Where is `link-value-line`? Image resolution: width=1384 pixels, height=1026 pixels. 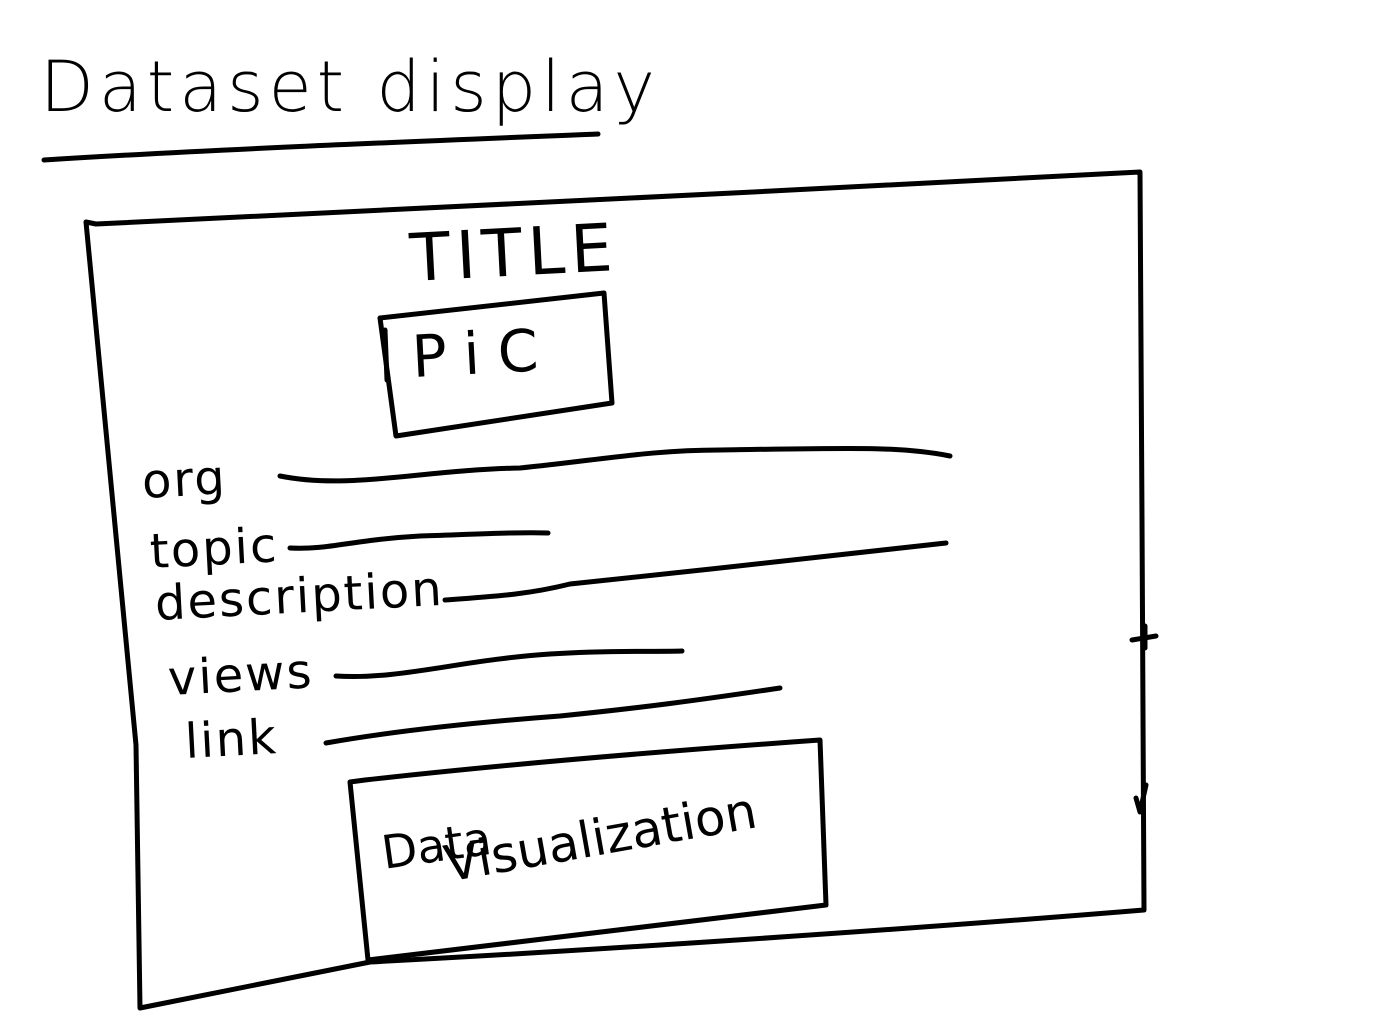
link-value-line is located at coordinates (553, 715).